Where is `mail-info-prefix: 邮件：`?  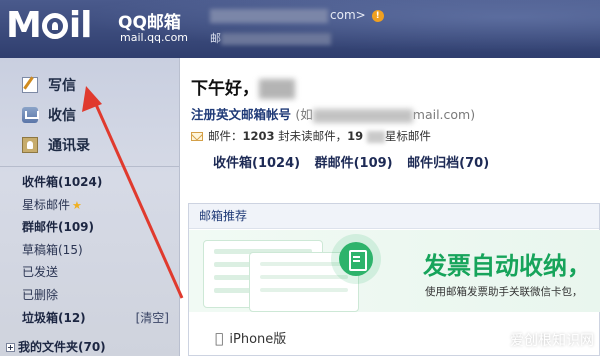
mail-info-prefix: 邮件： is located at coordinates (225, 136).